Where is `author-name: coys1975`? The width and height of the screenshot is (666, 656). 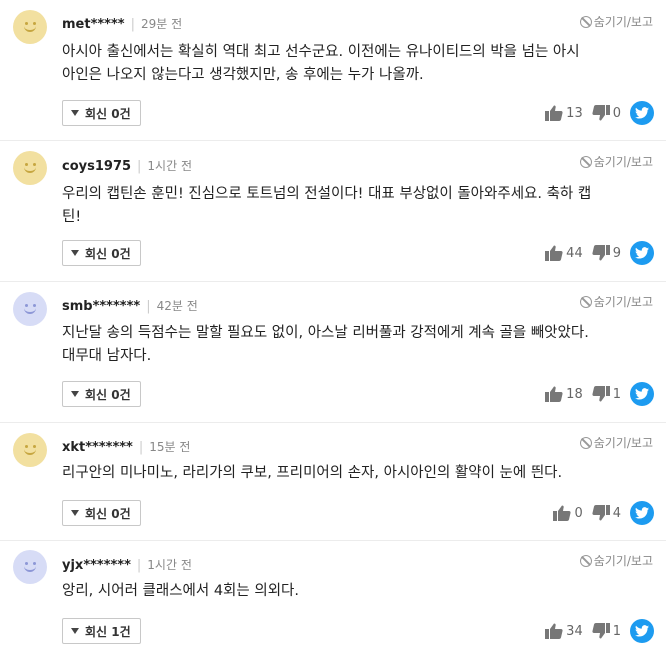
author-name: coys1975 is located at coordinates (96, 166).